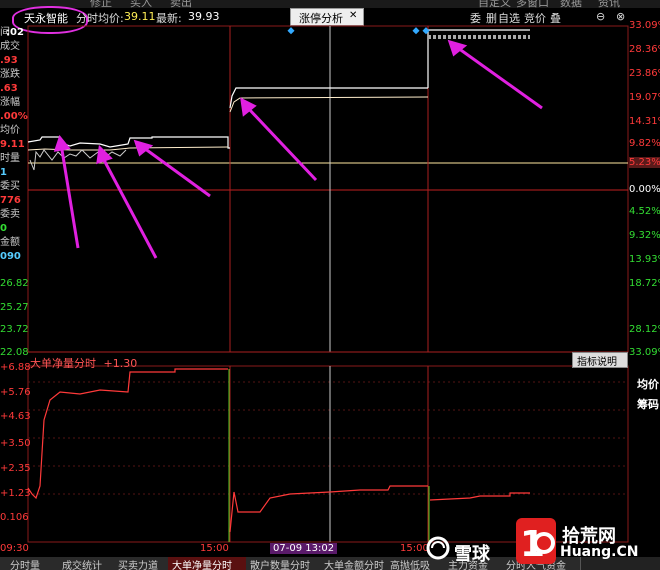  Describe the element at coordinates (214, 548) in the screenshot. I see `time-label: 15:00` at that location.